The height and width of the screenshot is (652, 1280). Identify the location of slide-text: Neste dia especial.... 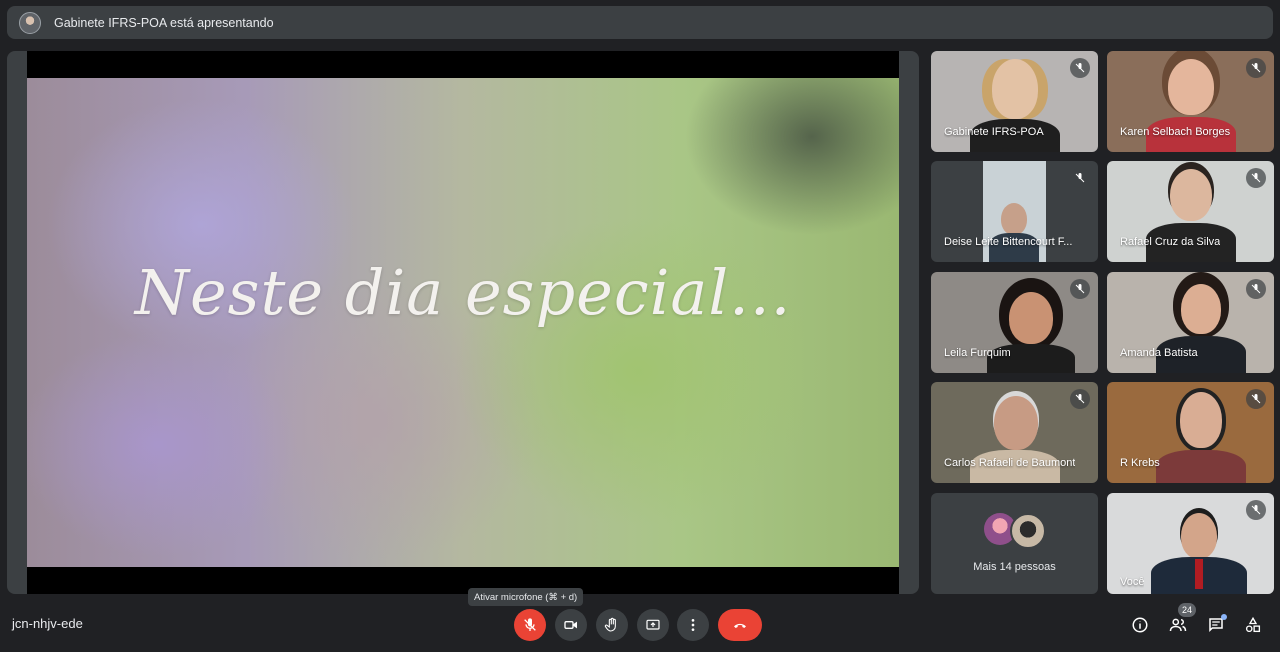
(463, 292).